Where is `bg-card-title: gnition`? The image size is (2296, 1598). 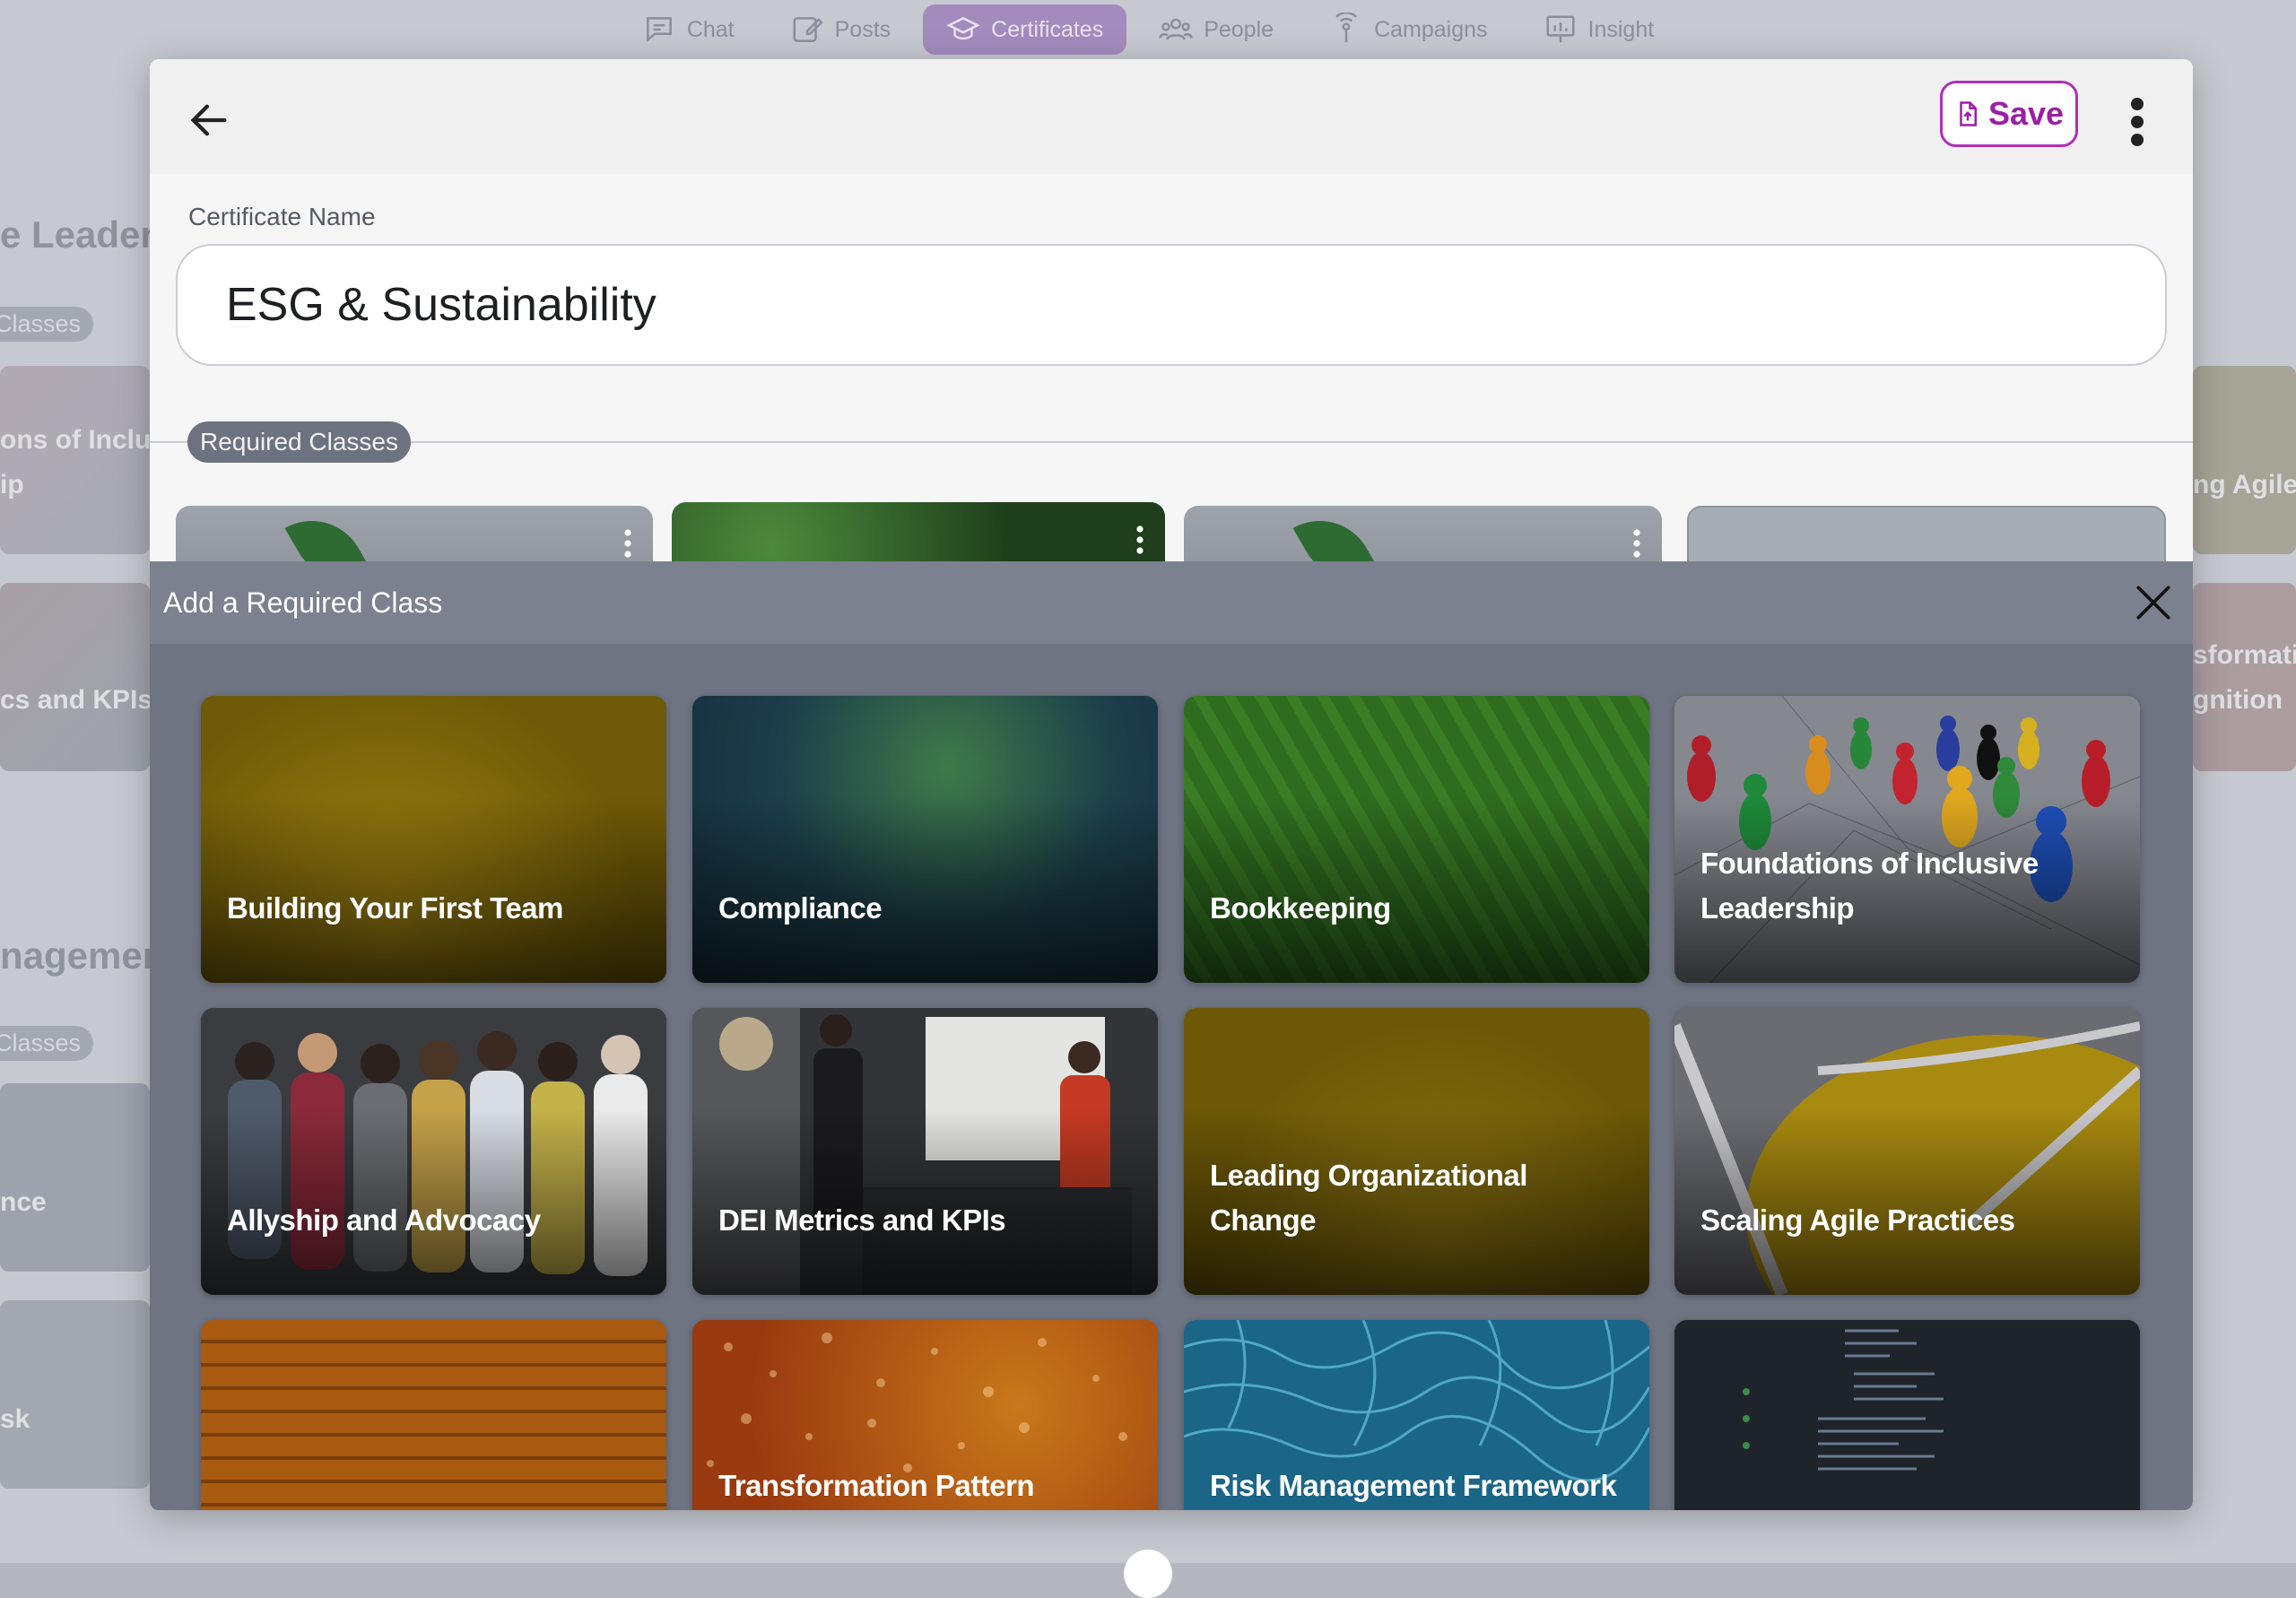
bg-card-title: gnition is located at coordinates (2238, 700).